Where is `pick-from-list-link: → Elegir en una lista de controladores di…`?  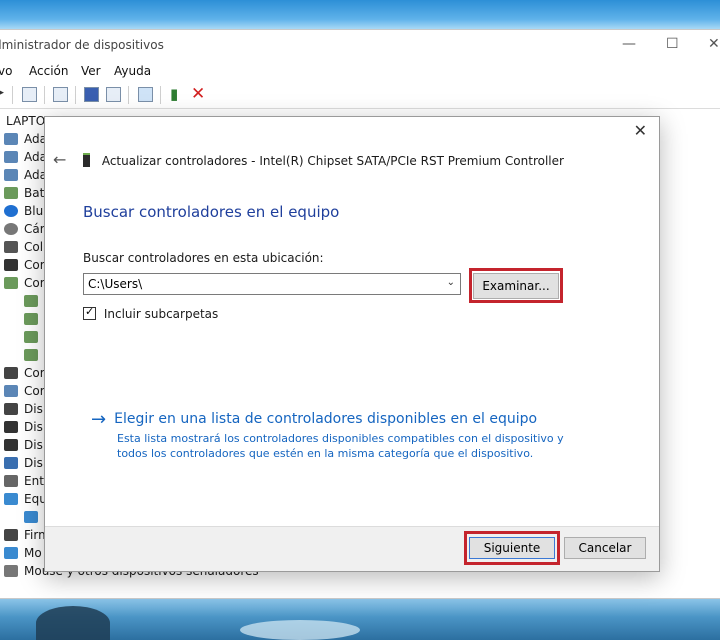
pick-from-list-link: → Elegir en una lista de controladores di… is located at coordinates (314, 419).